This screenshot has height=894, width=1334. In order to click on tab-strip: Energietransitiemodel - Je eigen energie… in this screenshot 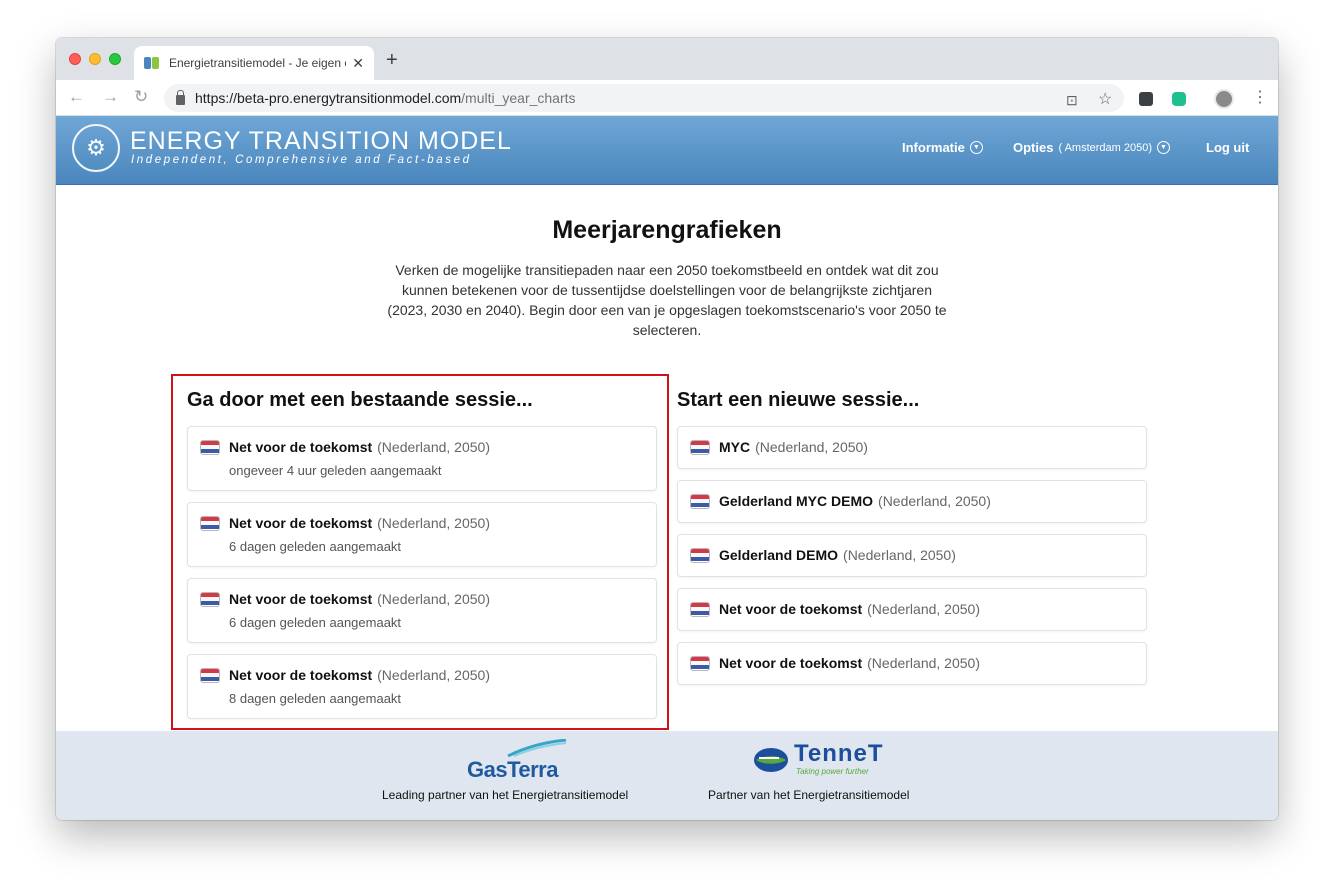, I will do `click(667, 59)`.